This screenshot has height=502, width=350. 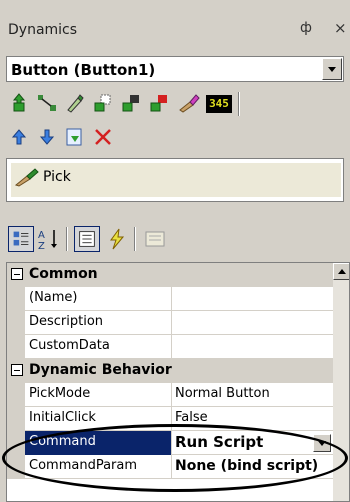 I want to click on move-icon, so click(x=131, y=103).